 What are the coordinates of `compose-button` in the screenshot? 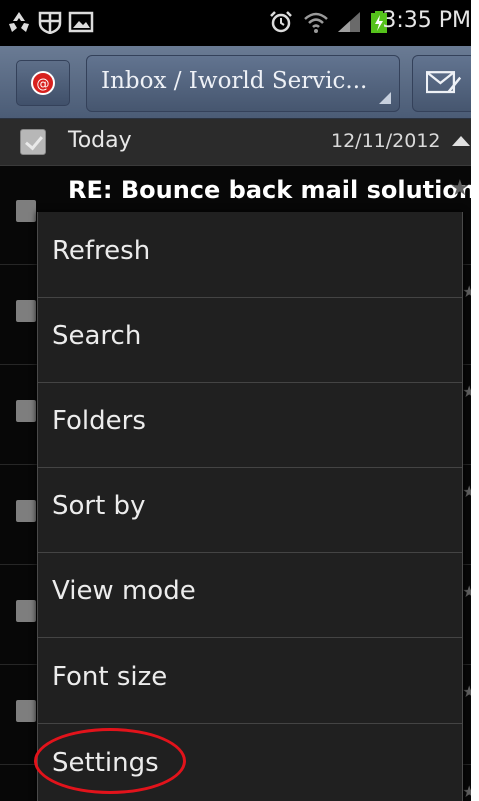 It's located at (441, 83).